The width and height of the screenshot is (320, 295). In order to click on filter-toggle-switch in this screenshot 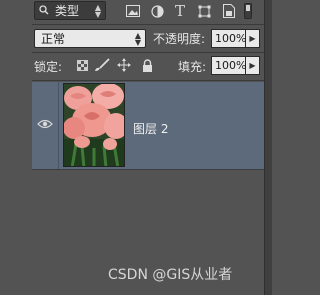, I will do `click(248, 11)`.